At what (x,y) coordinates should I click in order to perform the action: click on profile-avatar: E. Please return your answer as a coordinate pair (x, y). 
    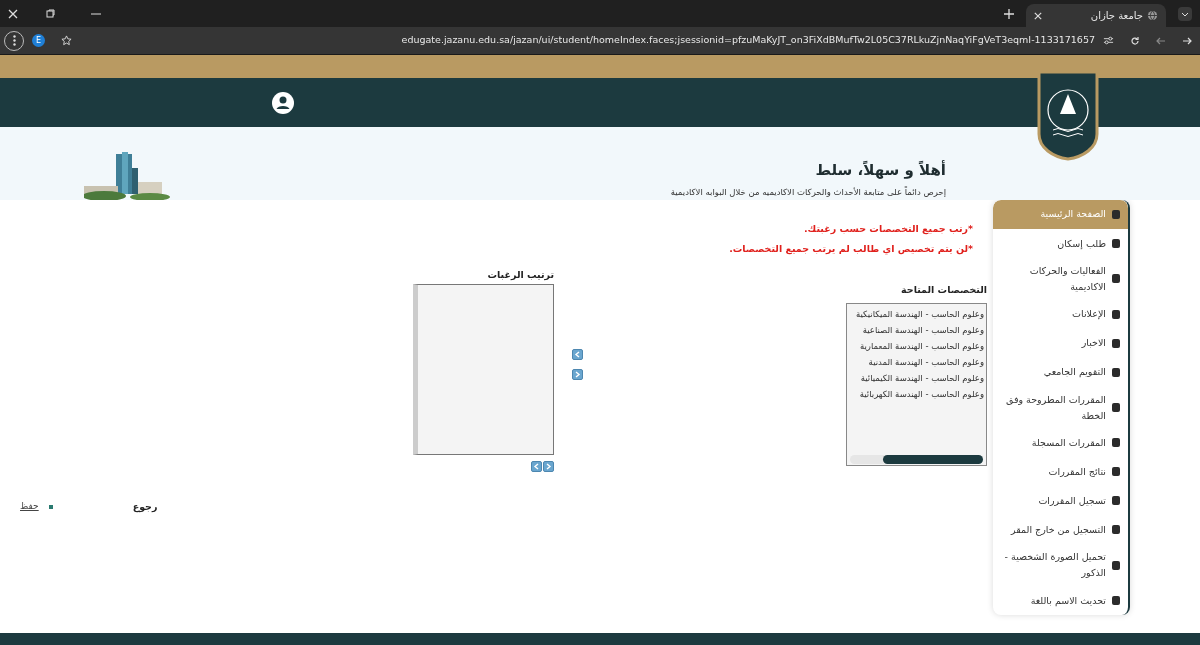
    Looking at the image, I should click on (38, 40).